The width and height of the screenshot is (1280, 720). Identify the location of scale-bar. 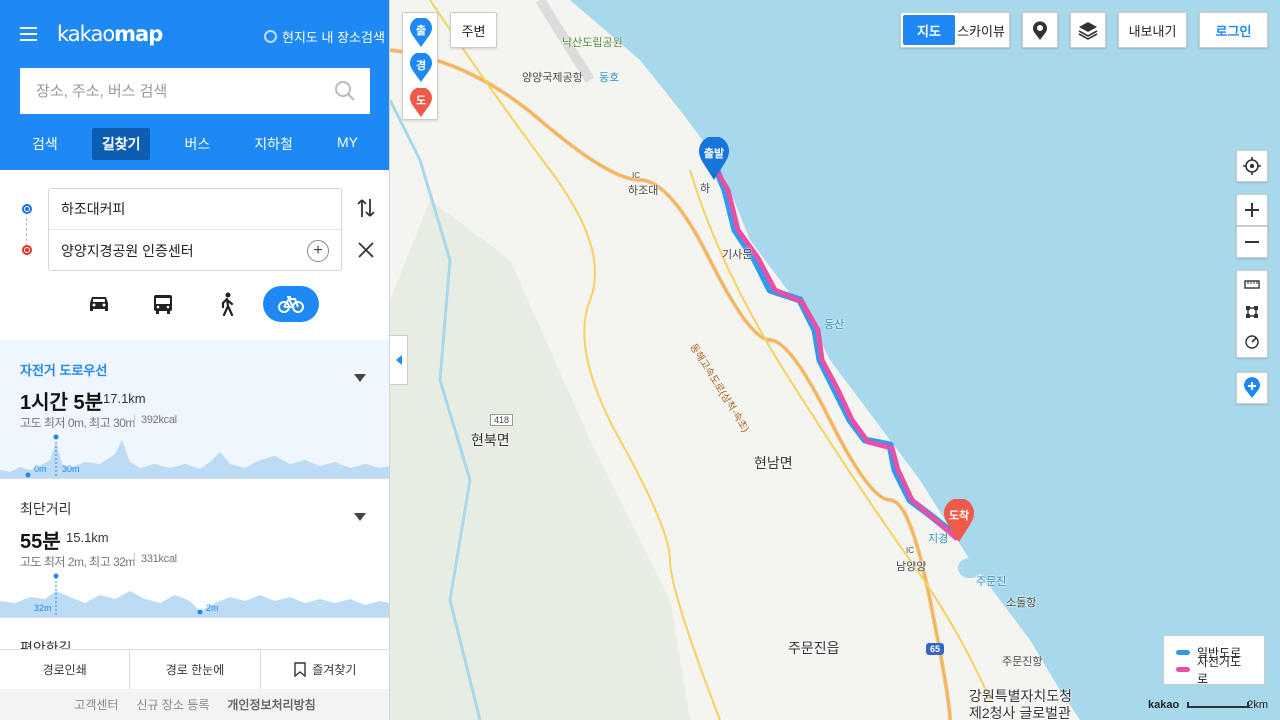
(1218, 705).